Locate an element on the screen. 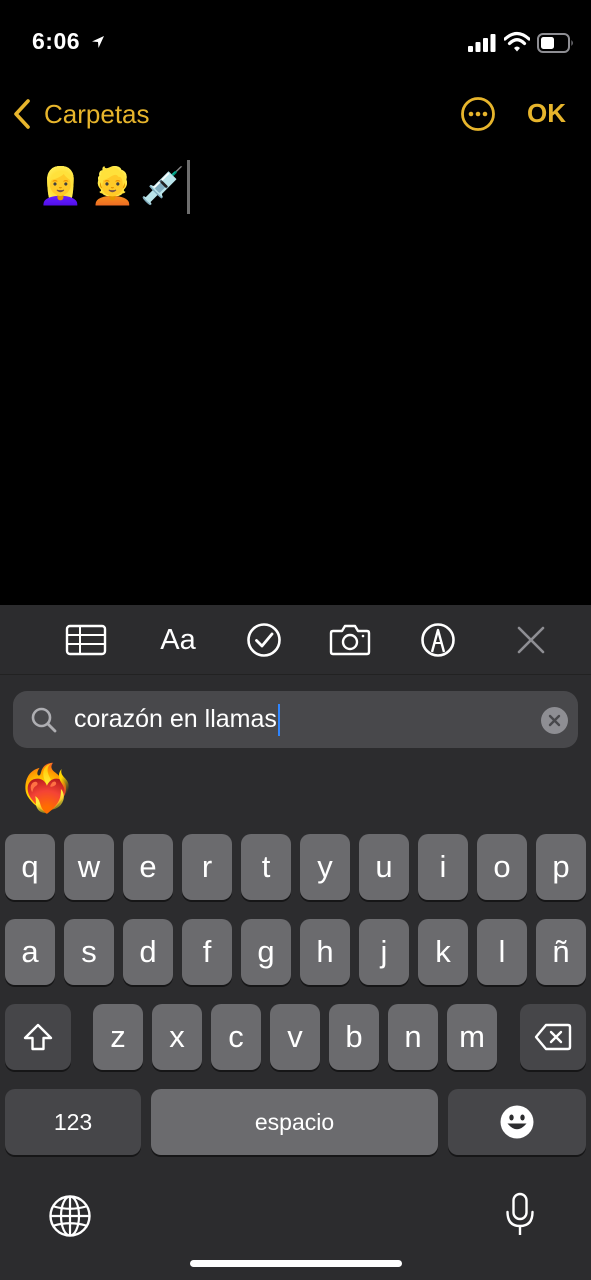  key-j: j is located at coordinates (384, 952).